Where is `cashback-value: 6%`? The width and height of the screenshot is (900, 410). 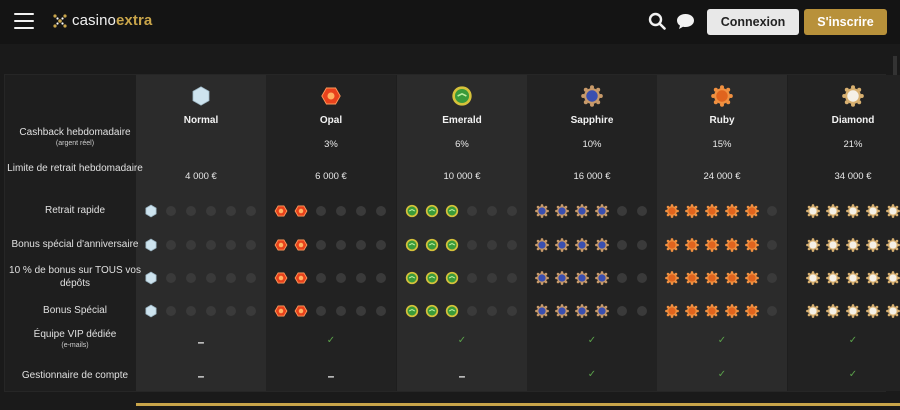
cashback-value: 6% is located at coordinates (462, 144).